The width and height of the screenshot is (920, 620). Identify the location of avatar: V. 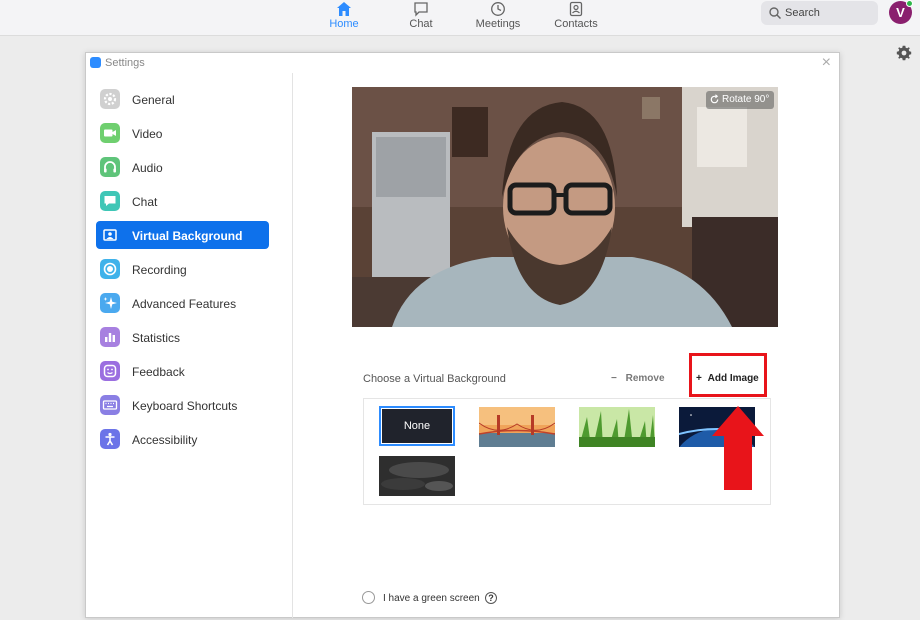
(901, 12).